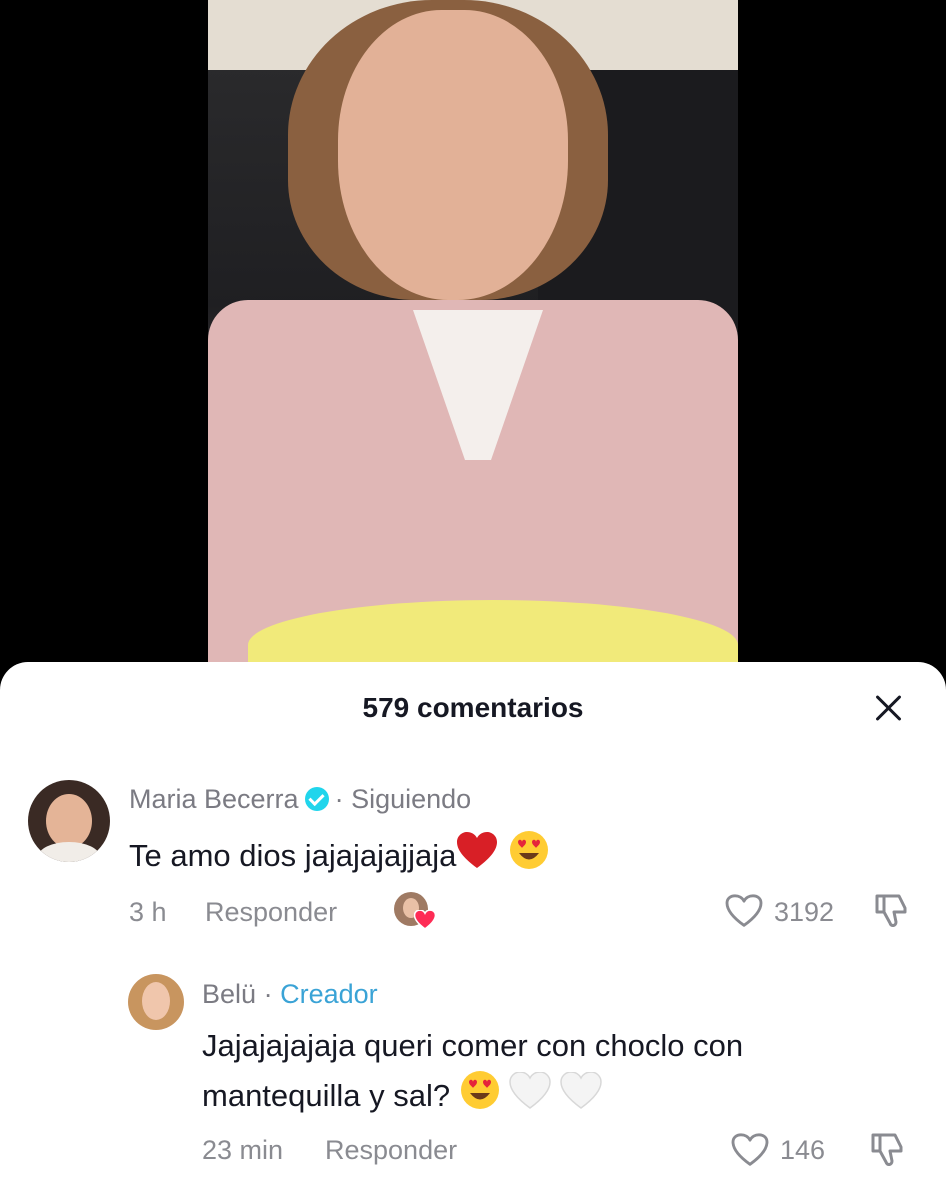 This screenshot has height=1200, width=946. What do you see at coordinates (329, 994) in the screenshot?
I see `creator-label: Creador` at bounding box center [329, 994].